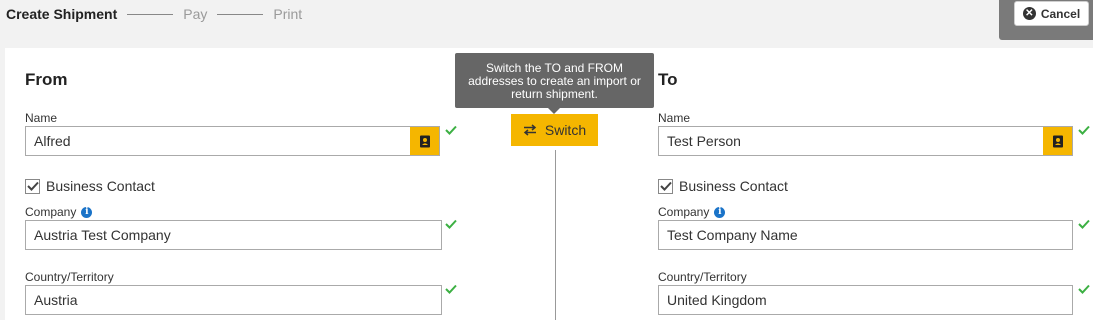  Describe the element at coordinates (62, 14) in the screenshot. I see `step-create-shipment: Create Shipment` at that location.